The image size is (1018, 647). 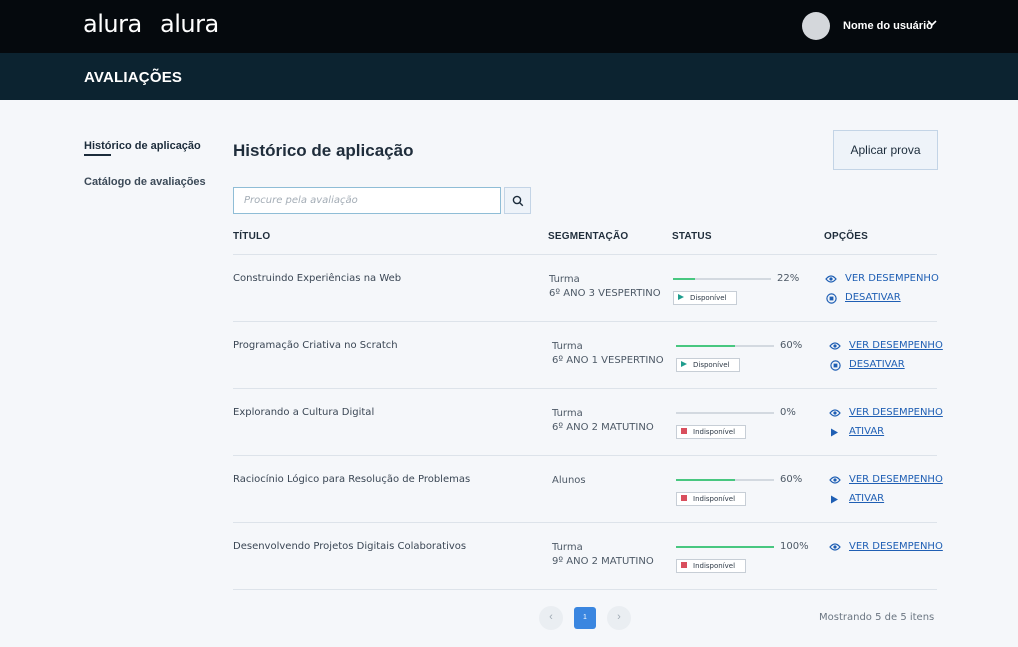 What do you see at coordinates (603, 421) in the screenshot?
I see `row-segmentation: Turma 6º ANO 2 MATUTINO` at bounding box center [603, 421].